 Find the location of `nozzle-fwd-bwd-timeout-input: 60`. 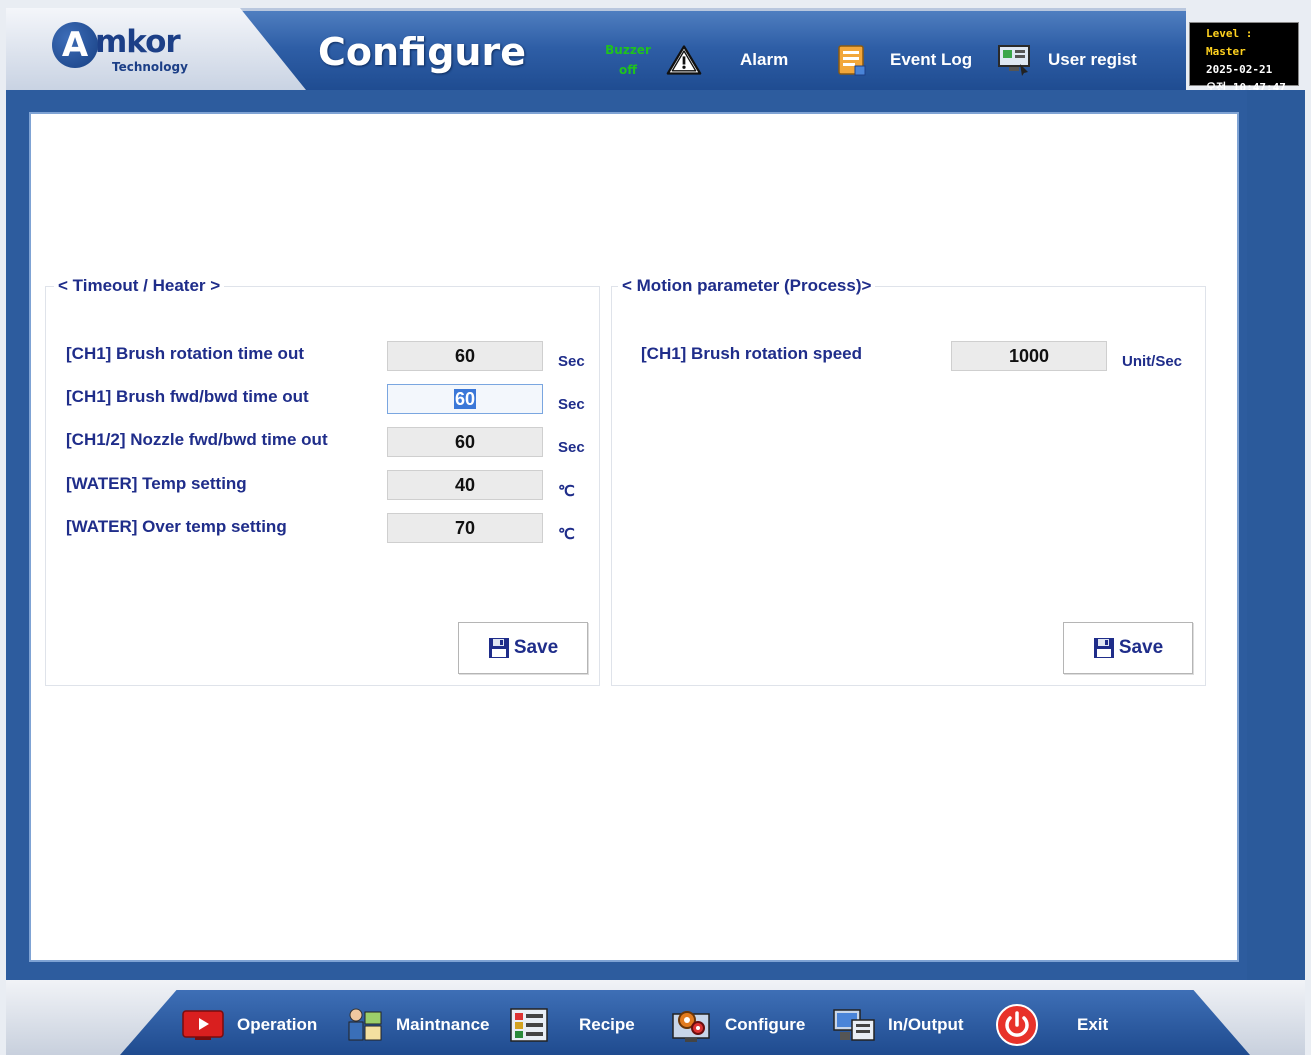

nozzle-fwd-bwd-timeout-input: 60 is located at coordinates (465, 442).